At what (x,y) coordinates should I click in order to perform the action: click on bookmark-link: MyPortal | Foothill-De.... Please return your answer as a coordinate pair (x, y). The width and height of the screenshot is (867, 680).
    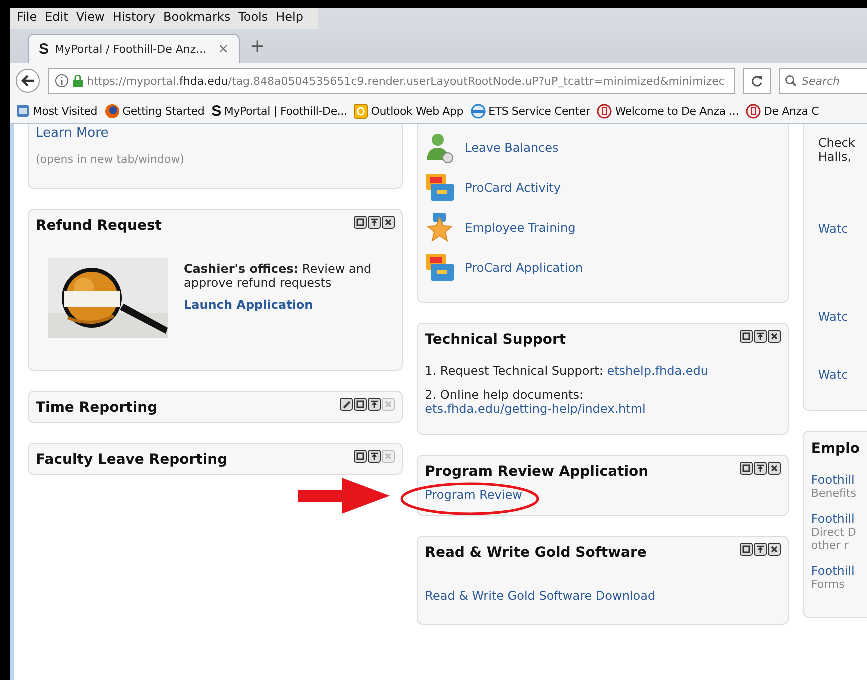
    Looking at the image, I should click on (286, 111).